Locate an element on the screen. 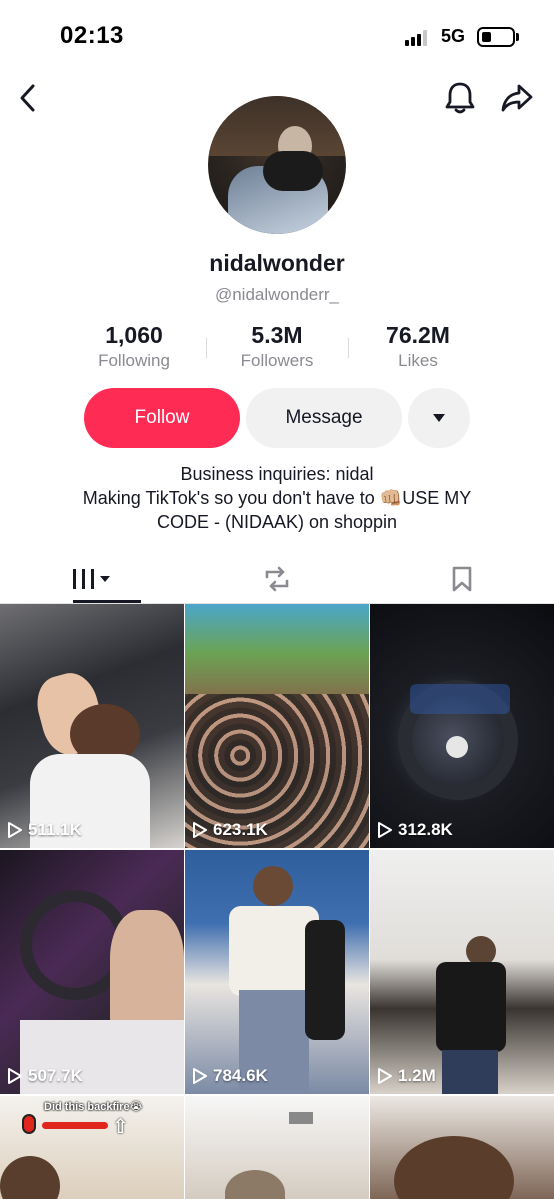 The height and width of the screenshot is (1199, 554). tab-favorites is located at coordinates (462, 579).